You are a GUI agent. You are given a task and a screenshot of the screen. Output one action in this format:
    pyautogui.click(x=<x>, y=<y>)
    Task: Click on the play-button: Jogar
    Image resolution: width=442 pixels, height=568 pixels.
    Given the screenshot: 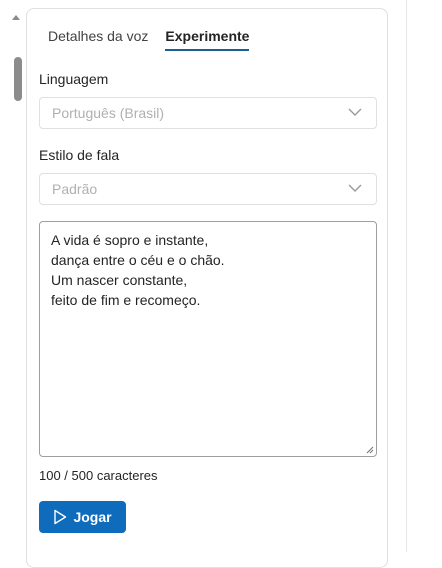 What is the action you would take?
    pyautogui.click(x=82, y=517)
    